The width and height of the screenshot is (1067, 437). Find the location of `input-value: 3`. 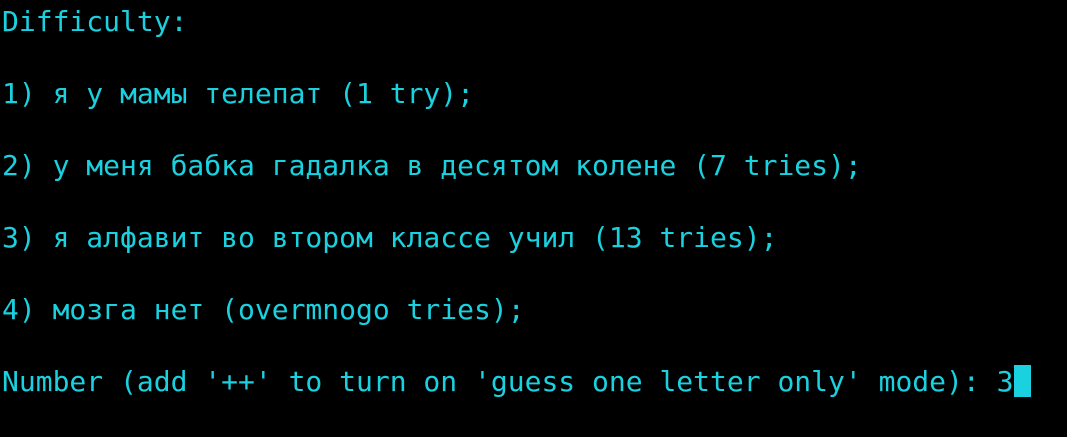

input-value: 3 is located at coordinates (1005, 381).